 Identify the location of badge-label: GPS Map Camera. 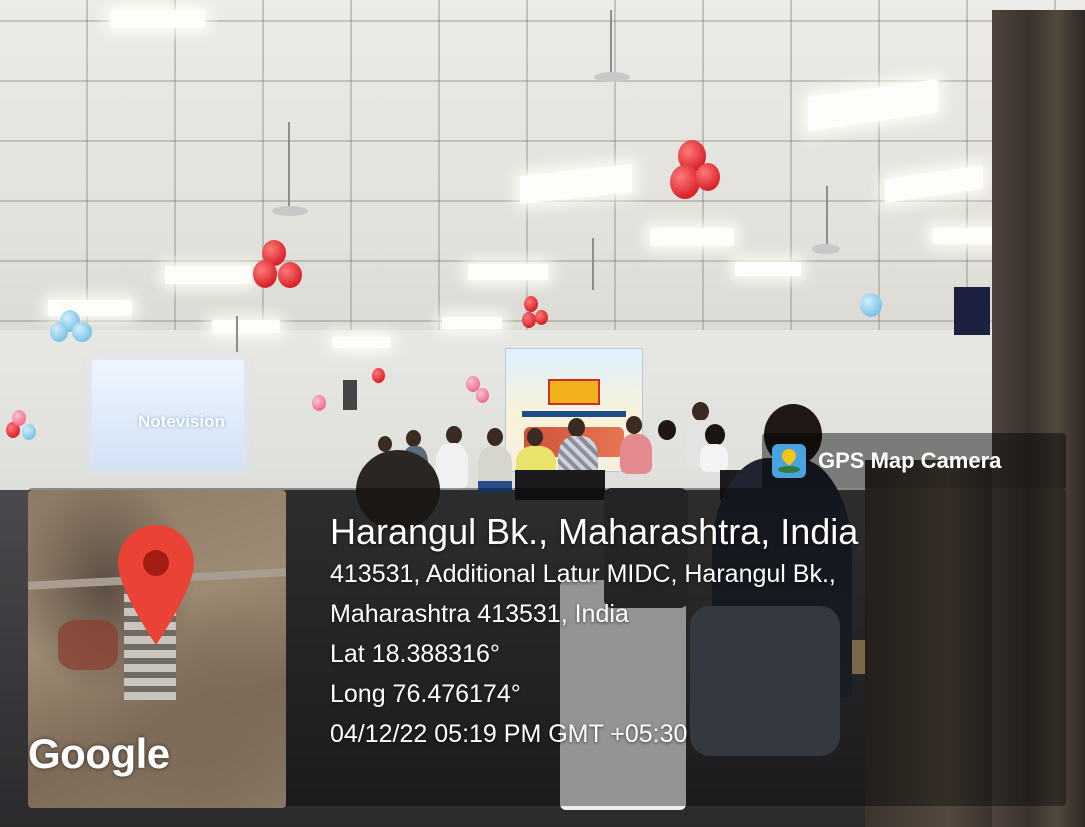
(910, 460).